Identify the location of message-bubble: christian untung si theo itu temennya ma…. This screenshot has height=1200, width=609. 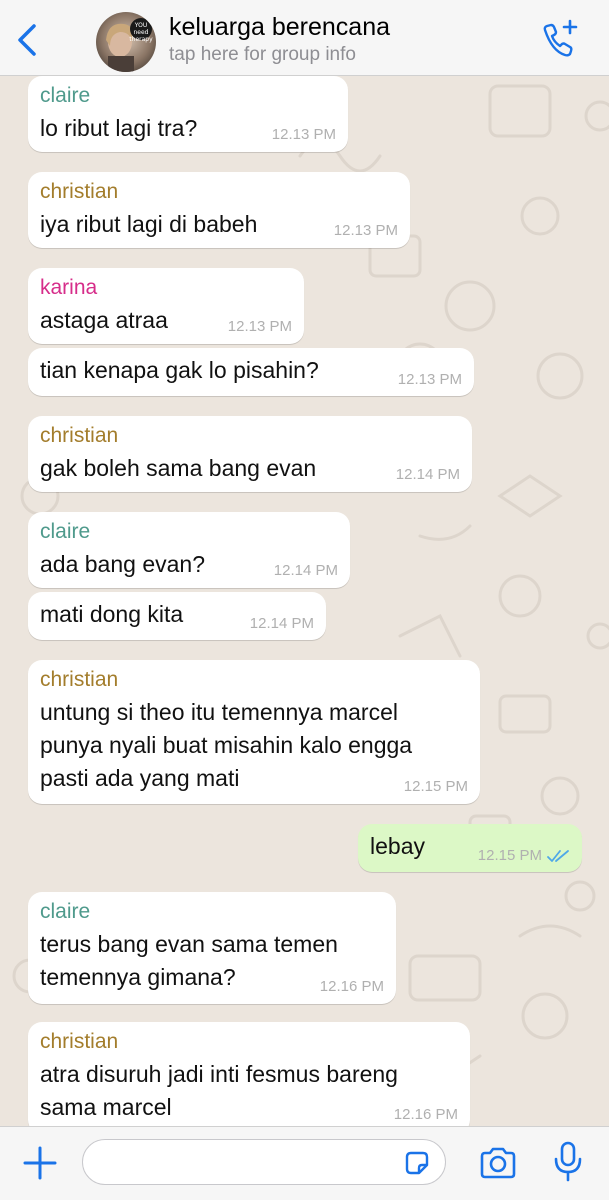
(254, 732).